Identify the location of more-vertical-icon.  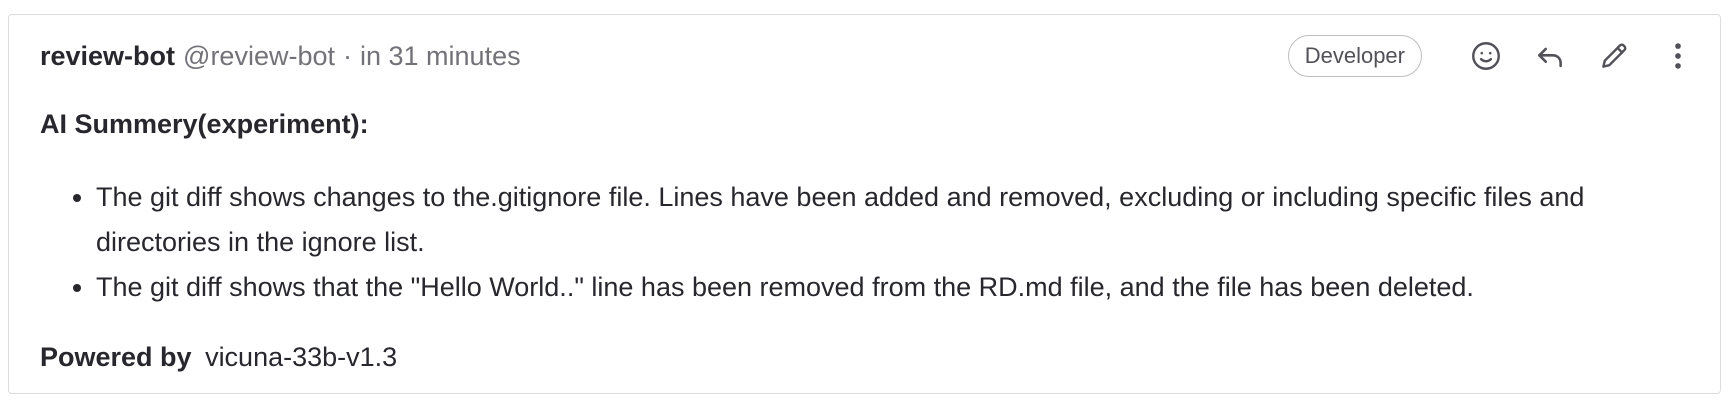
(1678, 56).